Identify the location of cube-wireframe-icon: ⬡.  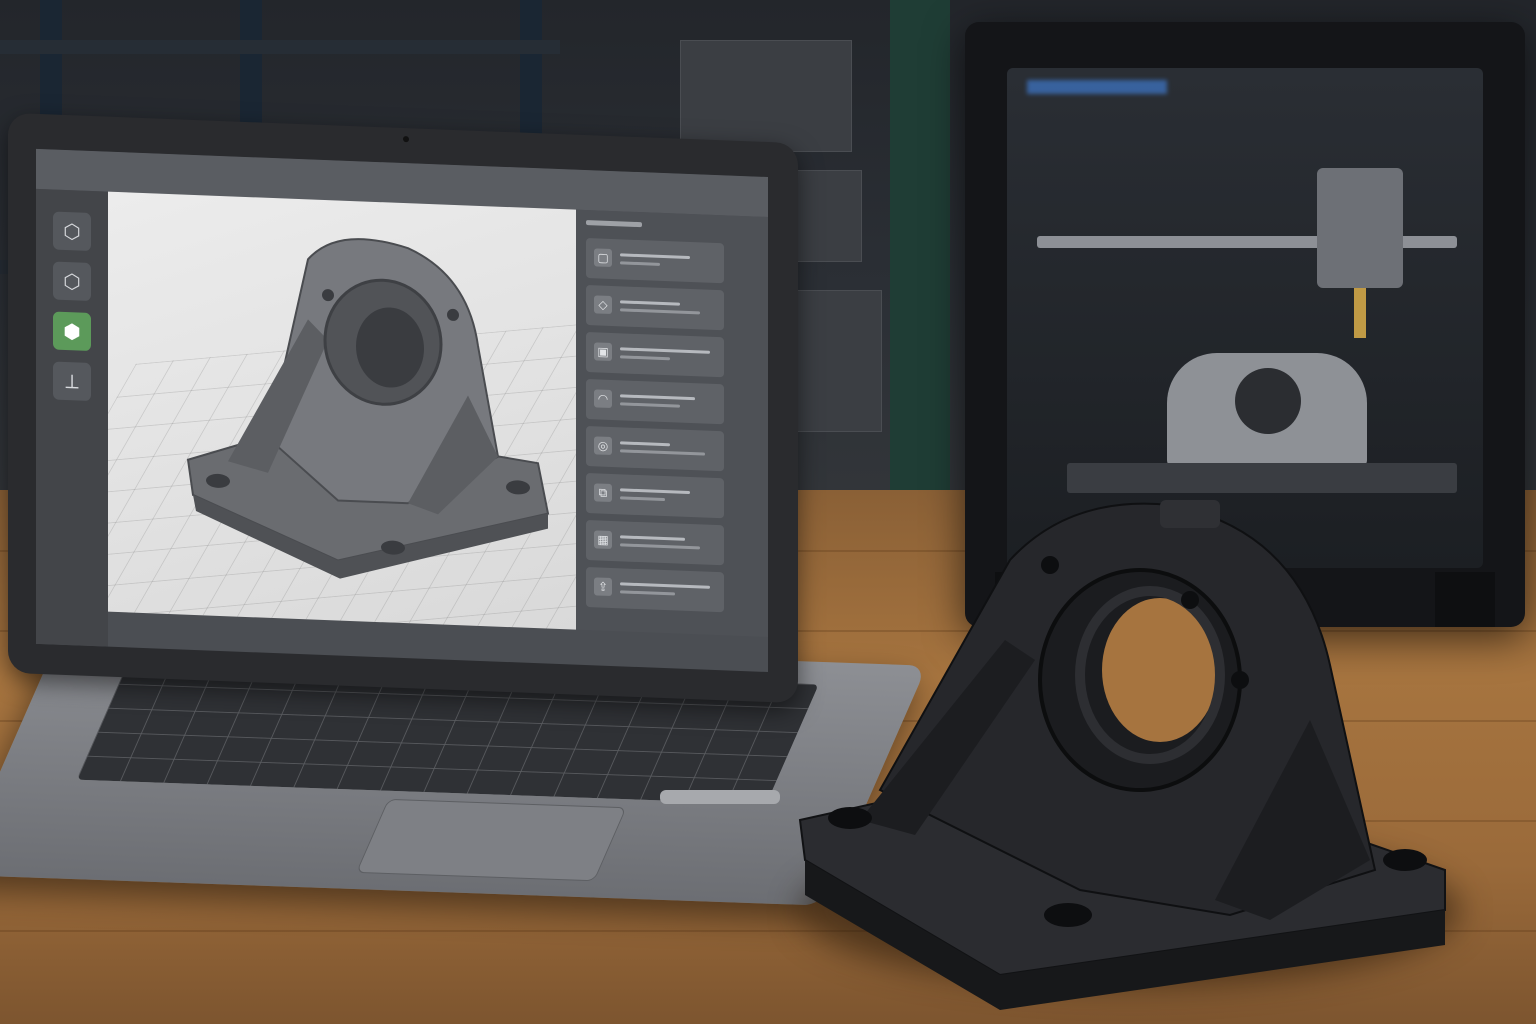
(72, 281).